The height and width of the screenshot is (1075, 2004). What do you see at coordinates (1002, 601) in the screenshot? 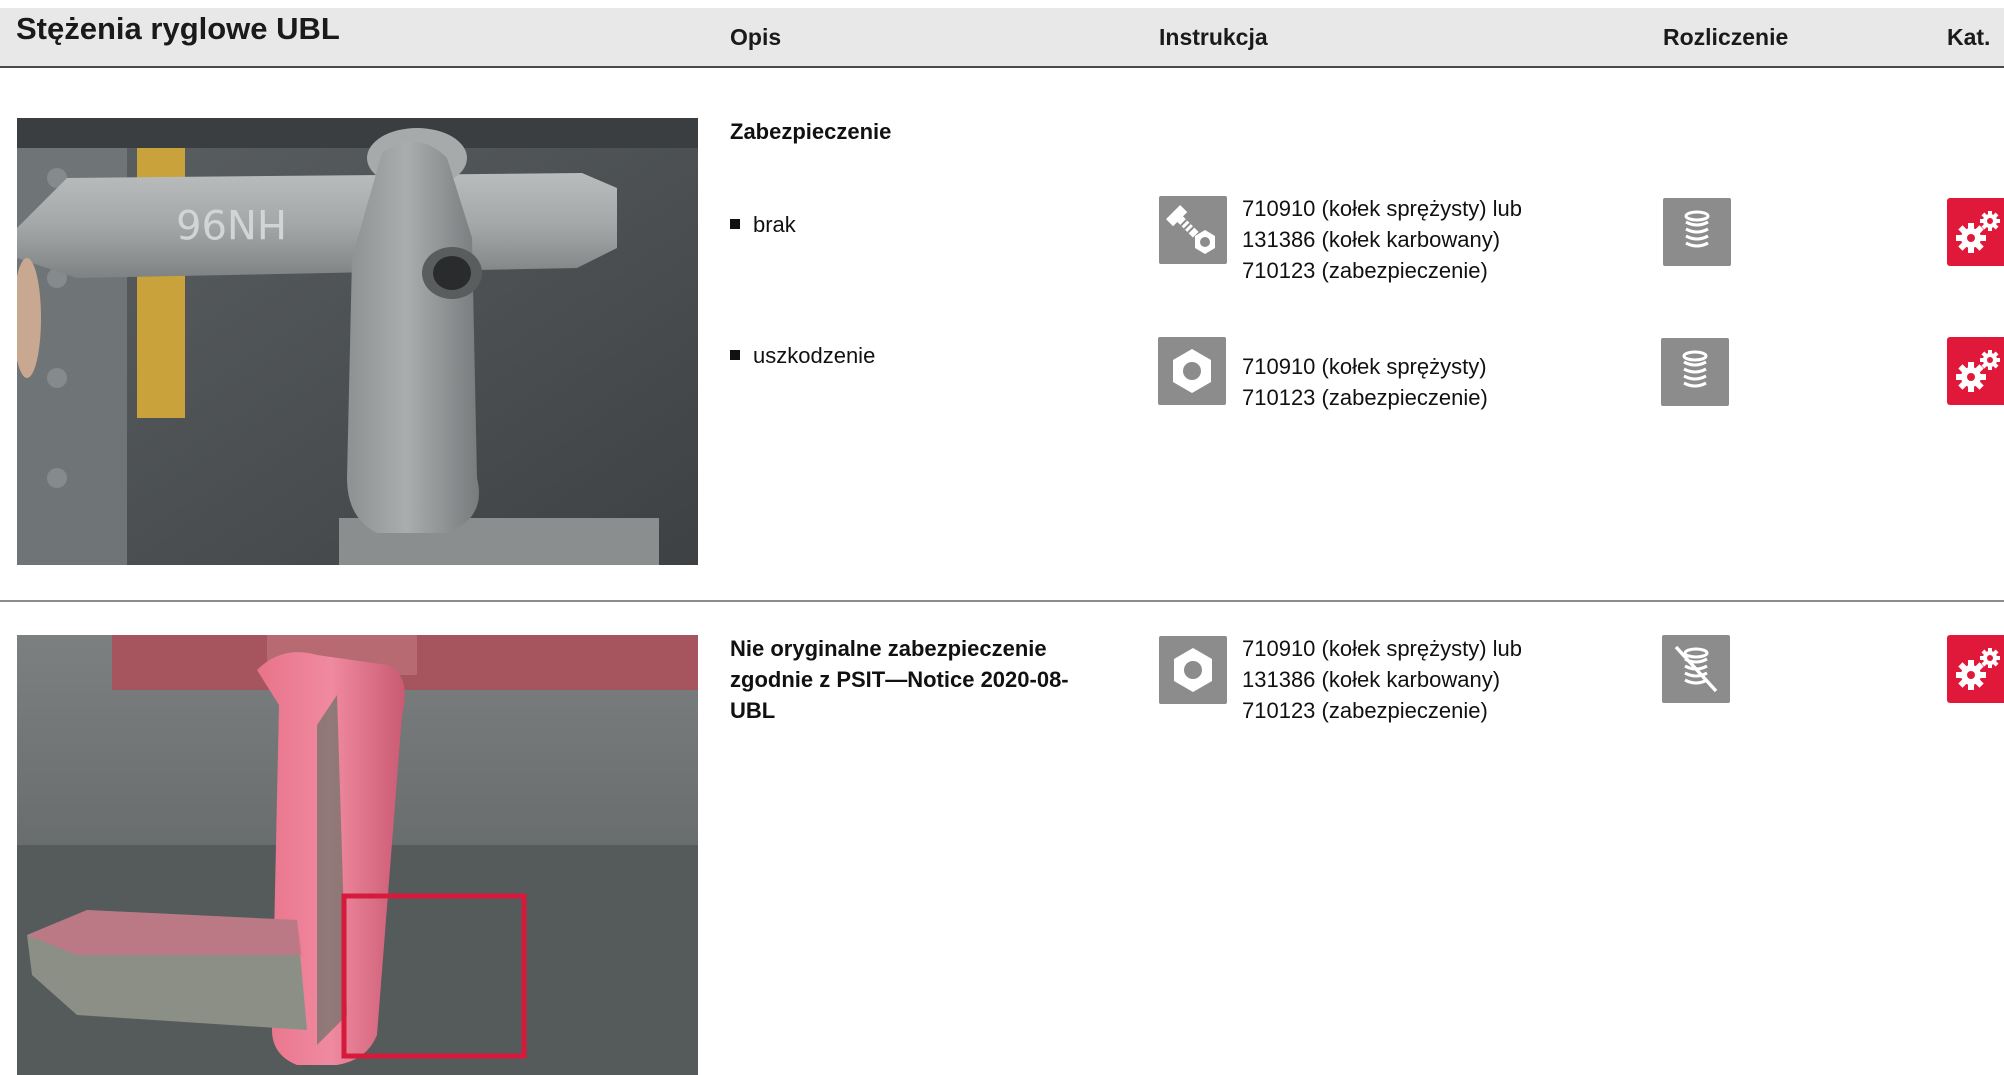
I see `section-divider` at bounding box center [1002, 601].